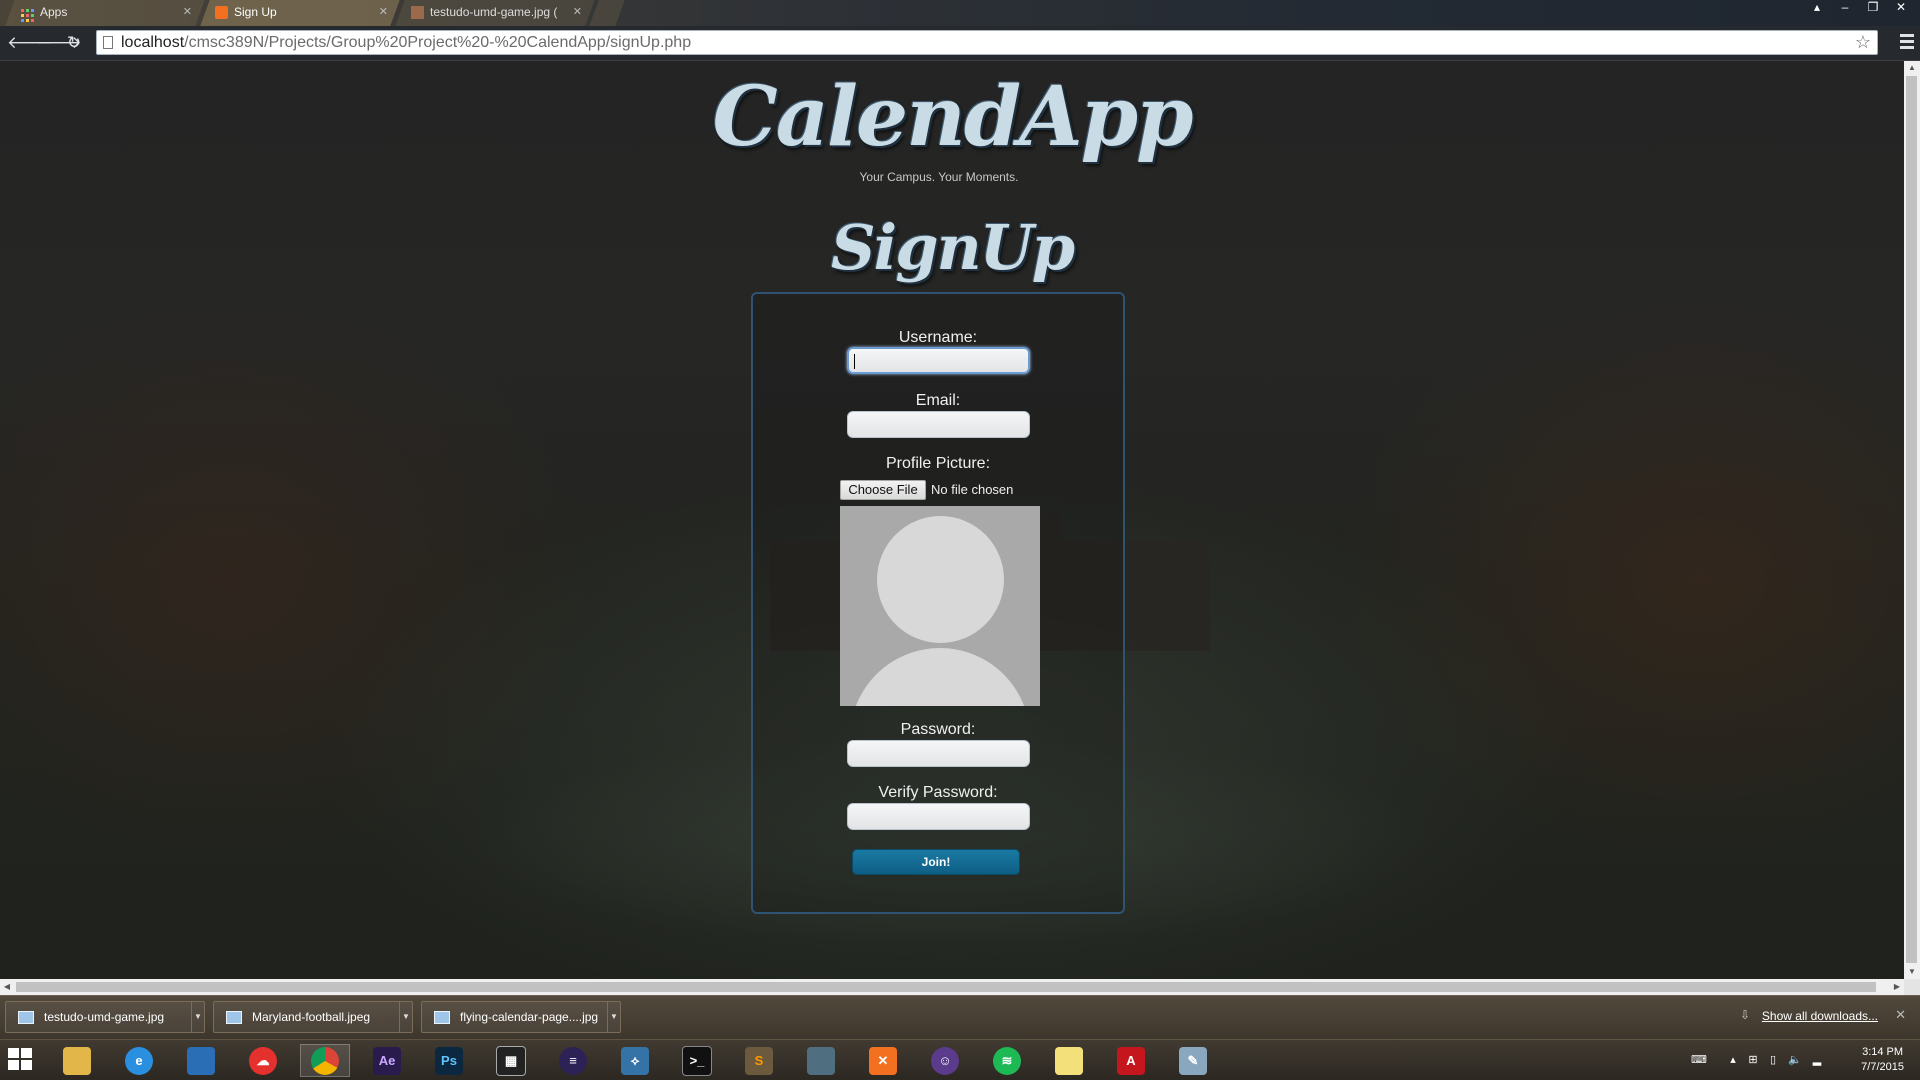 This screenshot has width=1920, height=1080. What do you see at coordinates (139, 1060) in the screenshot?
I see `internet-explorer-icon: e` at bounding box center [139, 1060].